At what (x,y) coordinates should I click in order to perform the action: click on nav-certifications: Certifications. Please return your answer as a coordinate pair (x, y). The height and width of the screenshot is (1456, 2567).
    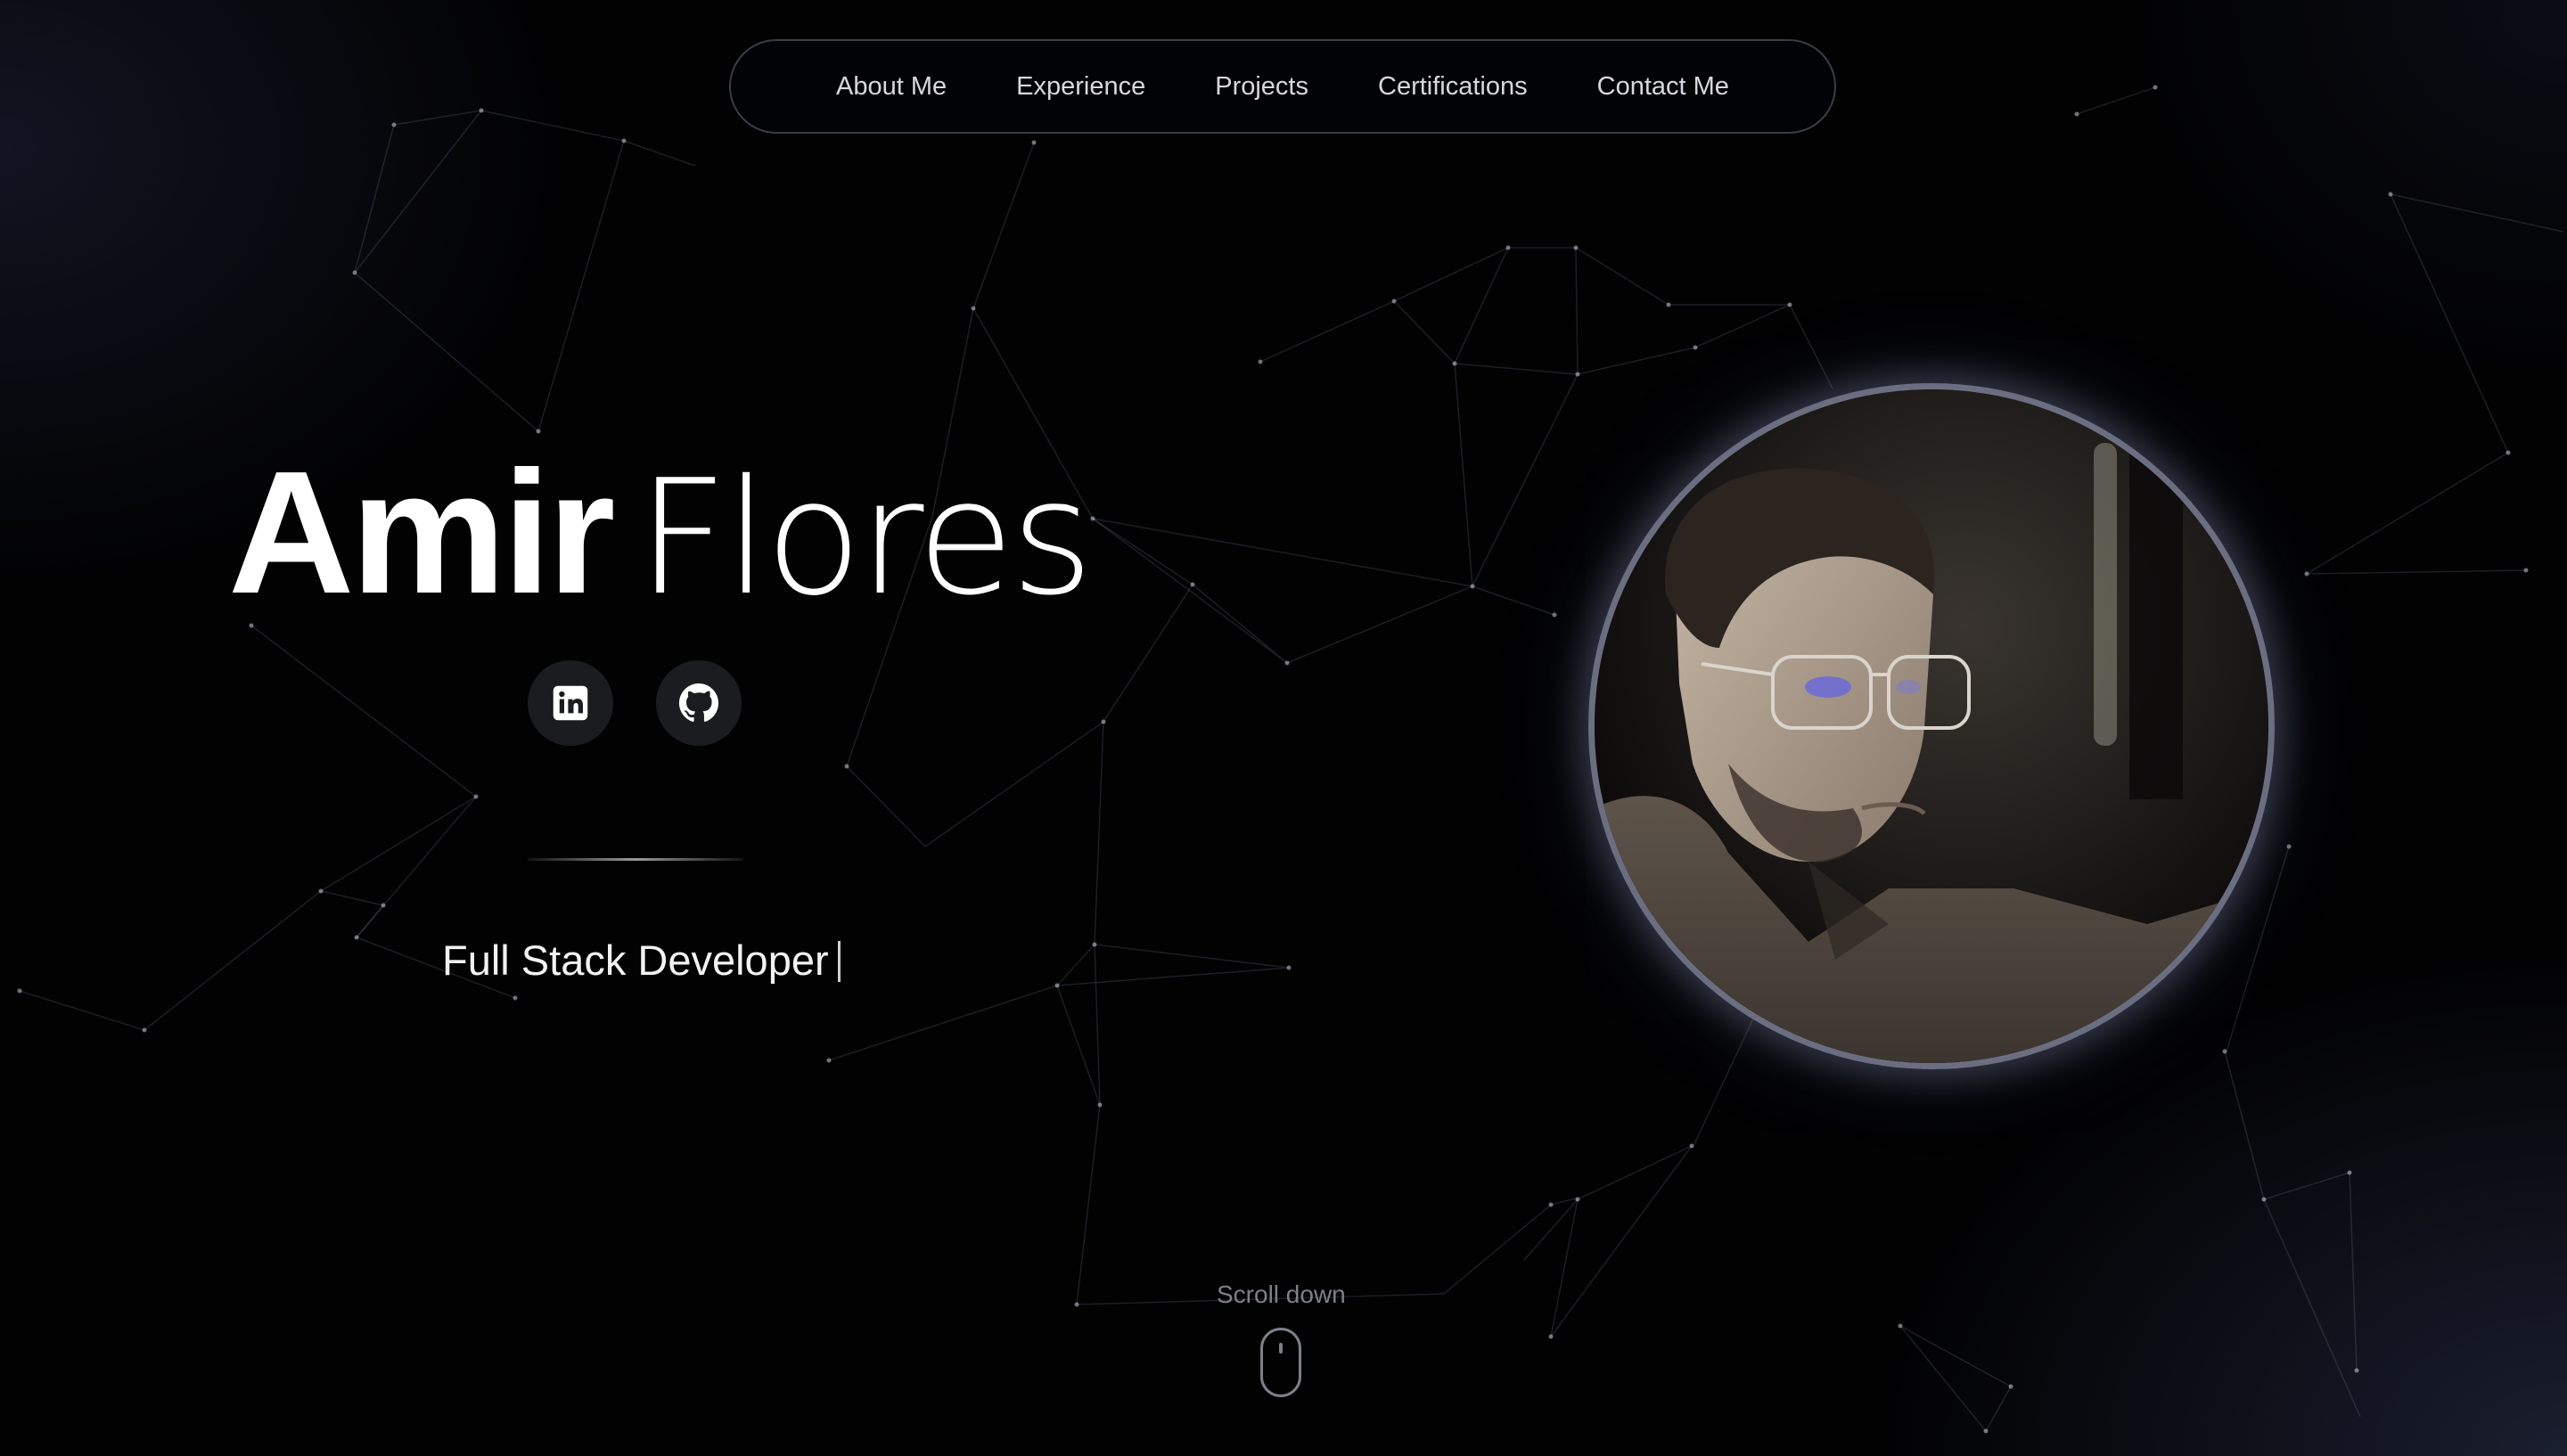
    Looking at the image, I should click on (1453, 87).